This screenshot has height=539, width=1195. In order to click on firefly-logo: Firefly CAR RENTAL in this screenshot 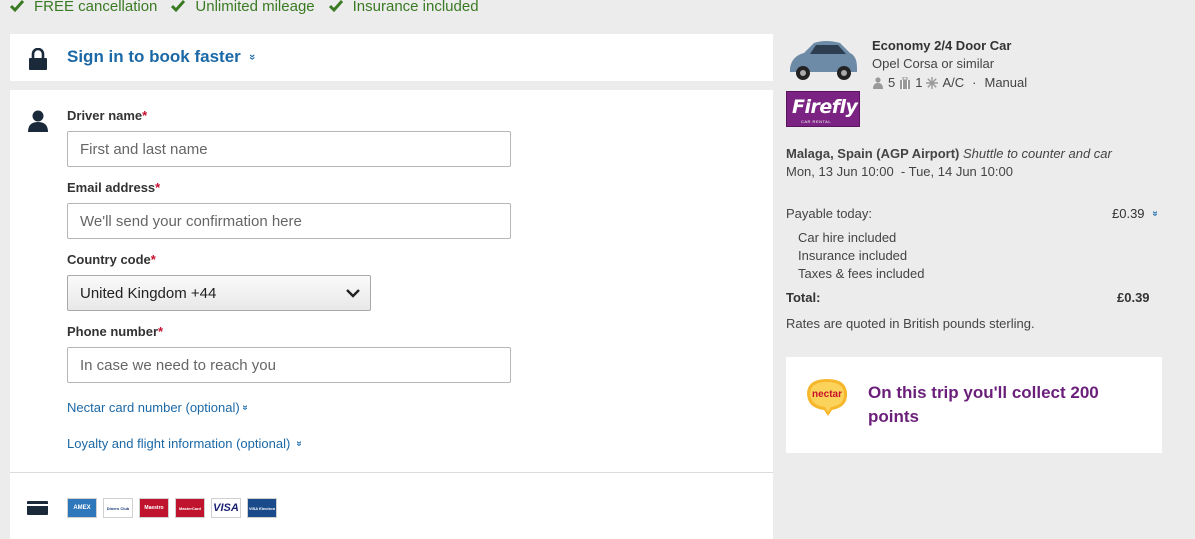, I will do `click(823, 109)`.